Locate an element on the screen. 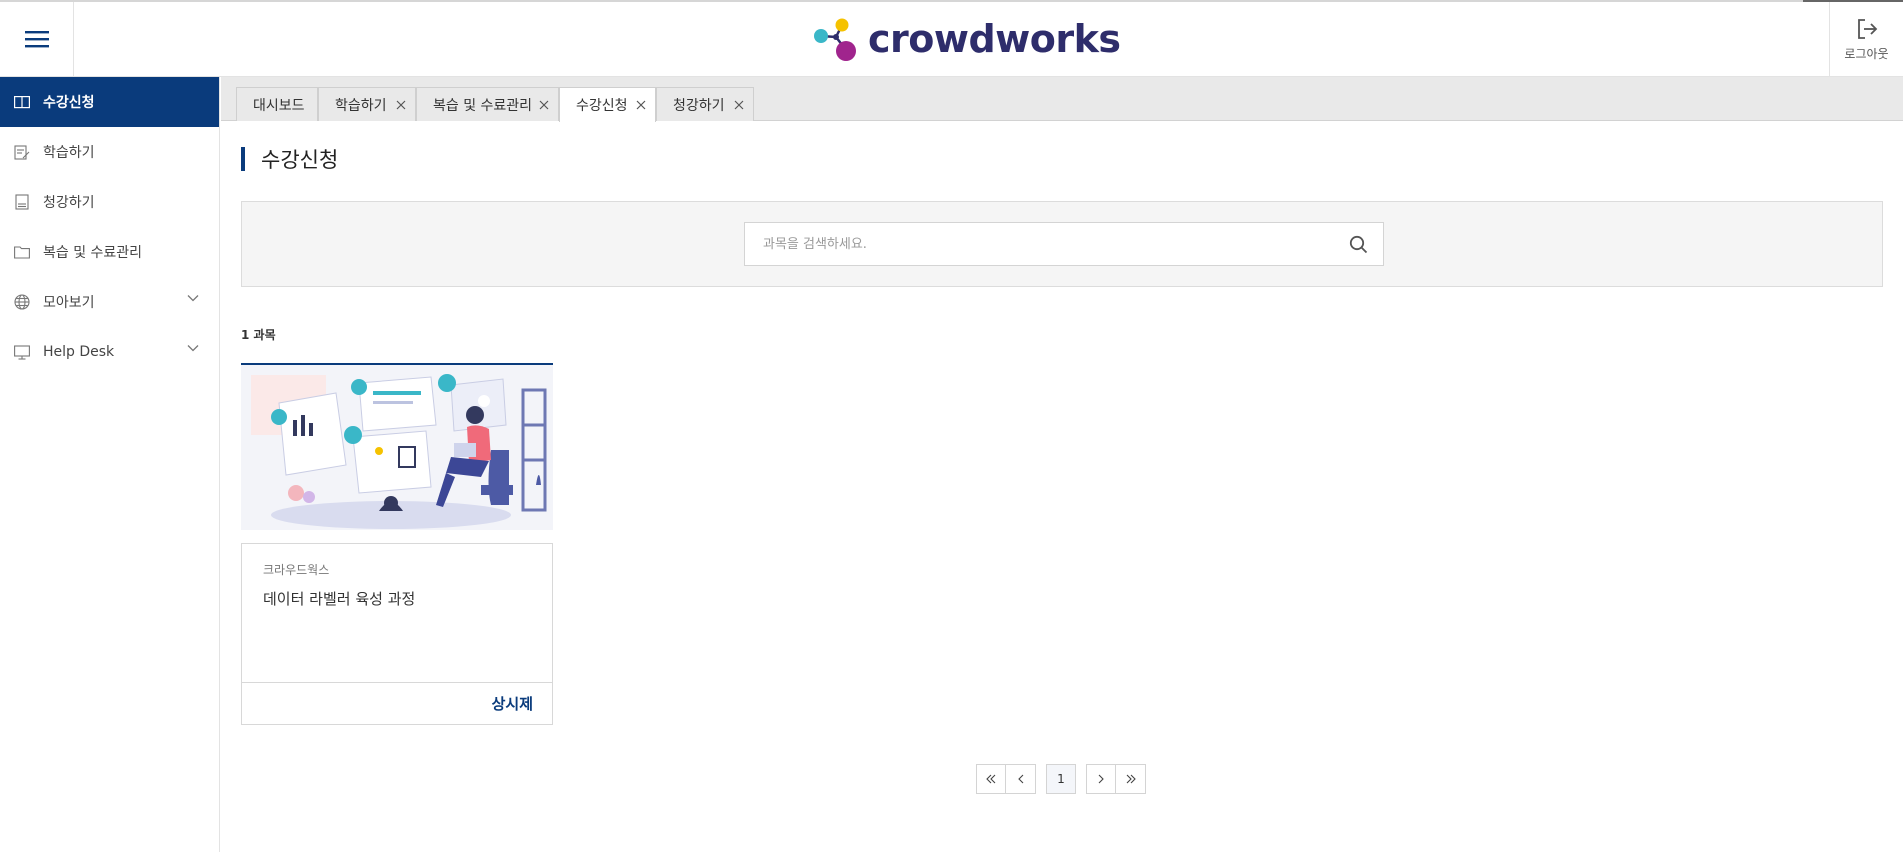 Image resolution: width=1903 pixels, height=852 pixels. sidebar-item-label: 수강신청 is located at coordinates (69, 103).